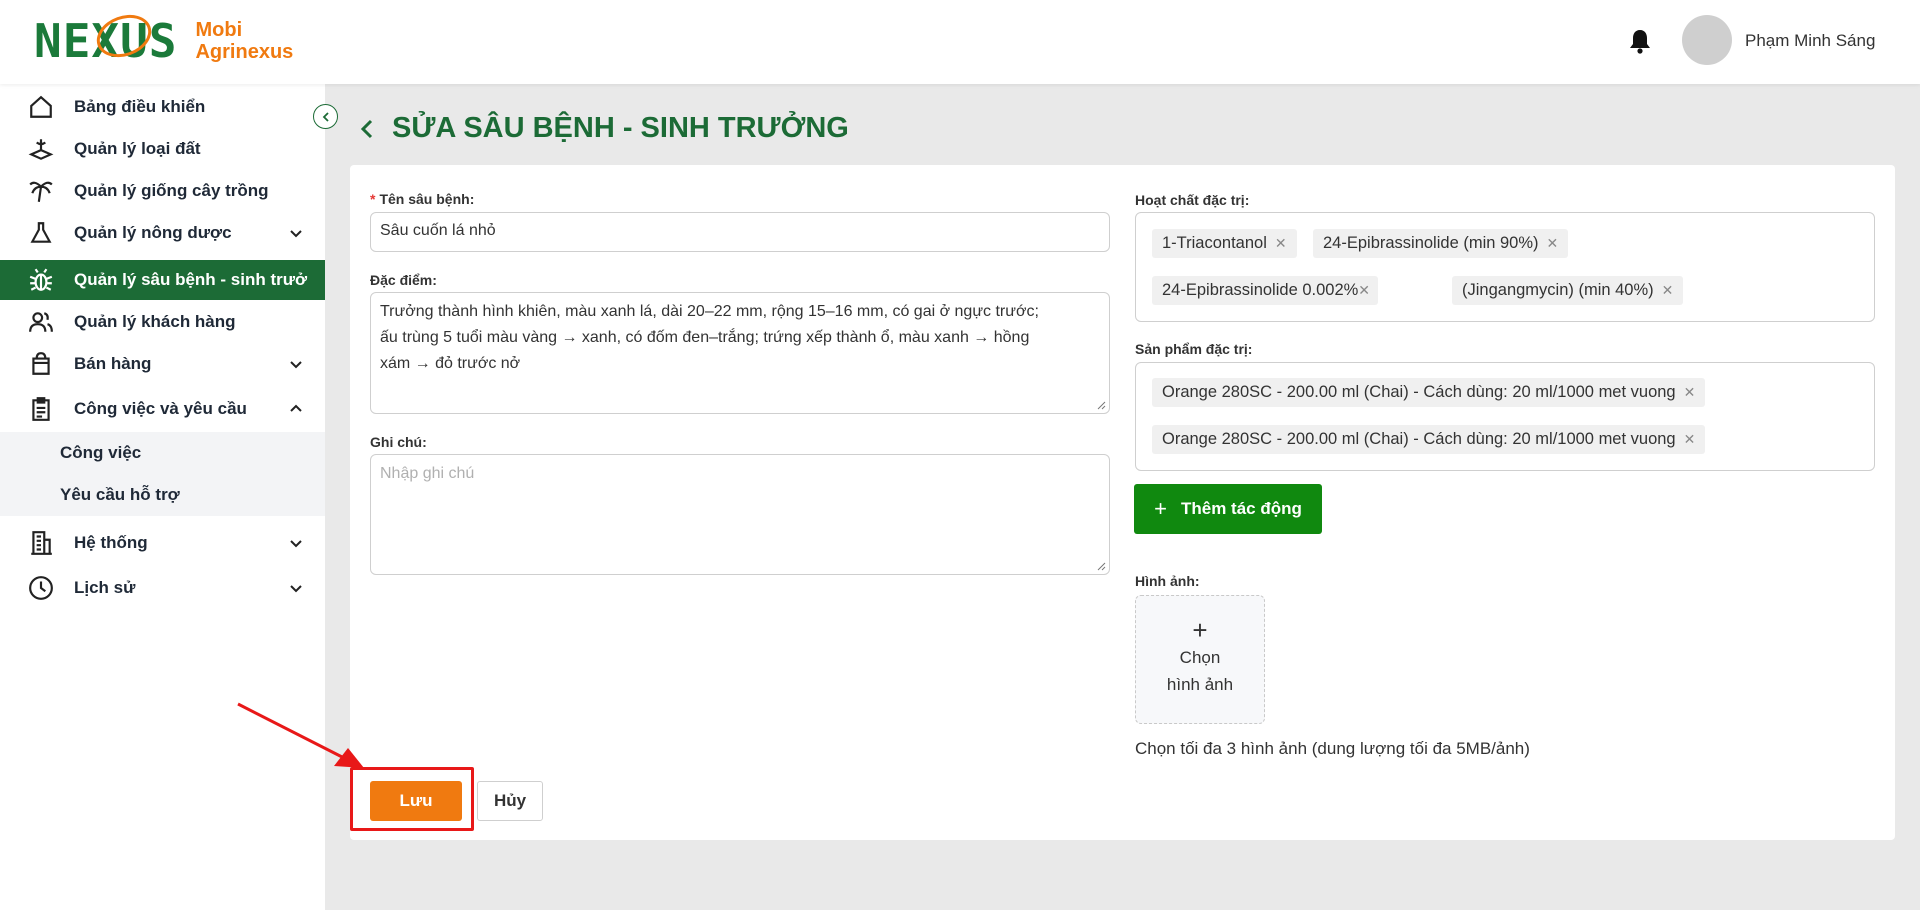 Image resolution: width=1920 pixels, height=910 pixels. I want to click on sidebar-item-plant-varieties: Quản lý giống cây trồng, so click(162, 191).